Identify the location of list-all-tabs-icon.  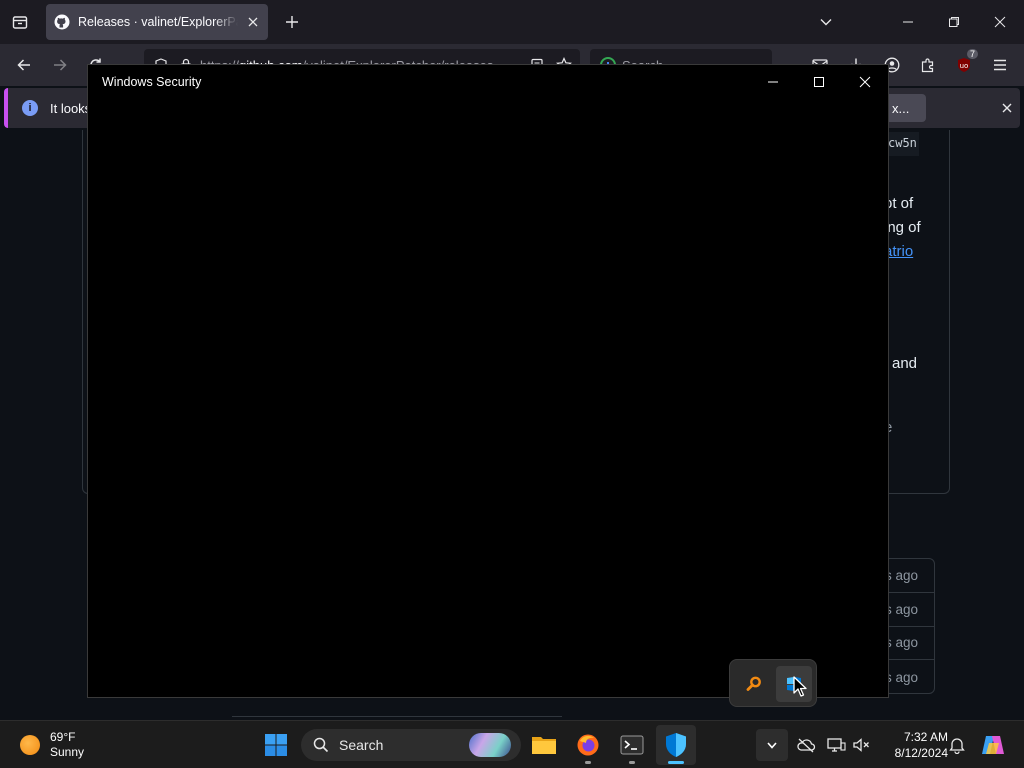
(826, 22).